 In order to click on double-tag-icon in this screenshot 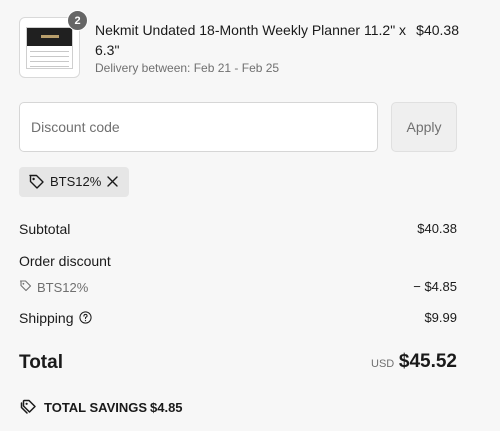, I will do `click(28, 406)`.